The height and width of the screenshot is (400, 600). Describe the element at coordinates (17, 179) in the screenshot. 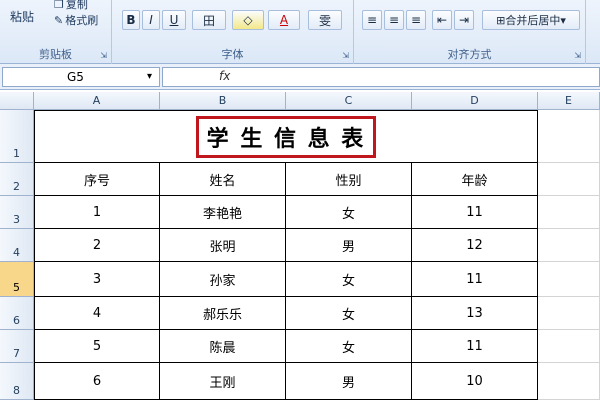

I see `row-header-2: 2` at that location.